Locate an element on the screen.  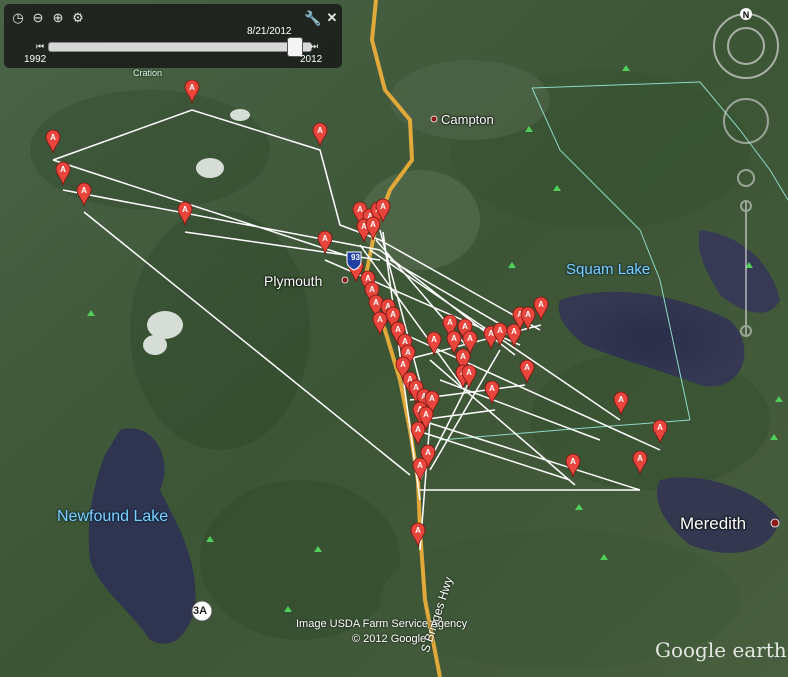
street-view-icon is located at coordinates (746, 178).